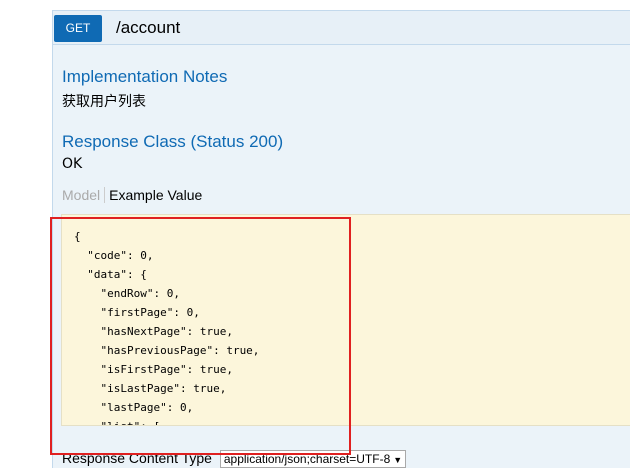 The width and height of the screenshot is (630, 468). I want to click on tab-model: Model, so click(84, 195).